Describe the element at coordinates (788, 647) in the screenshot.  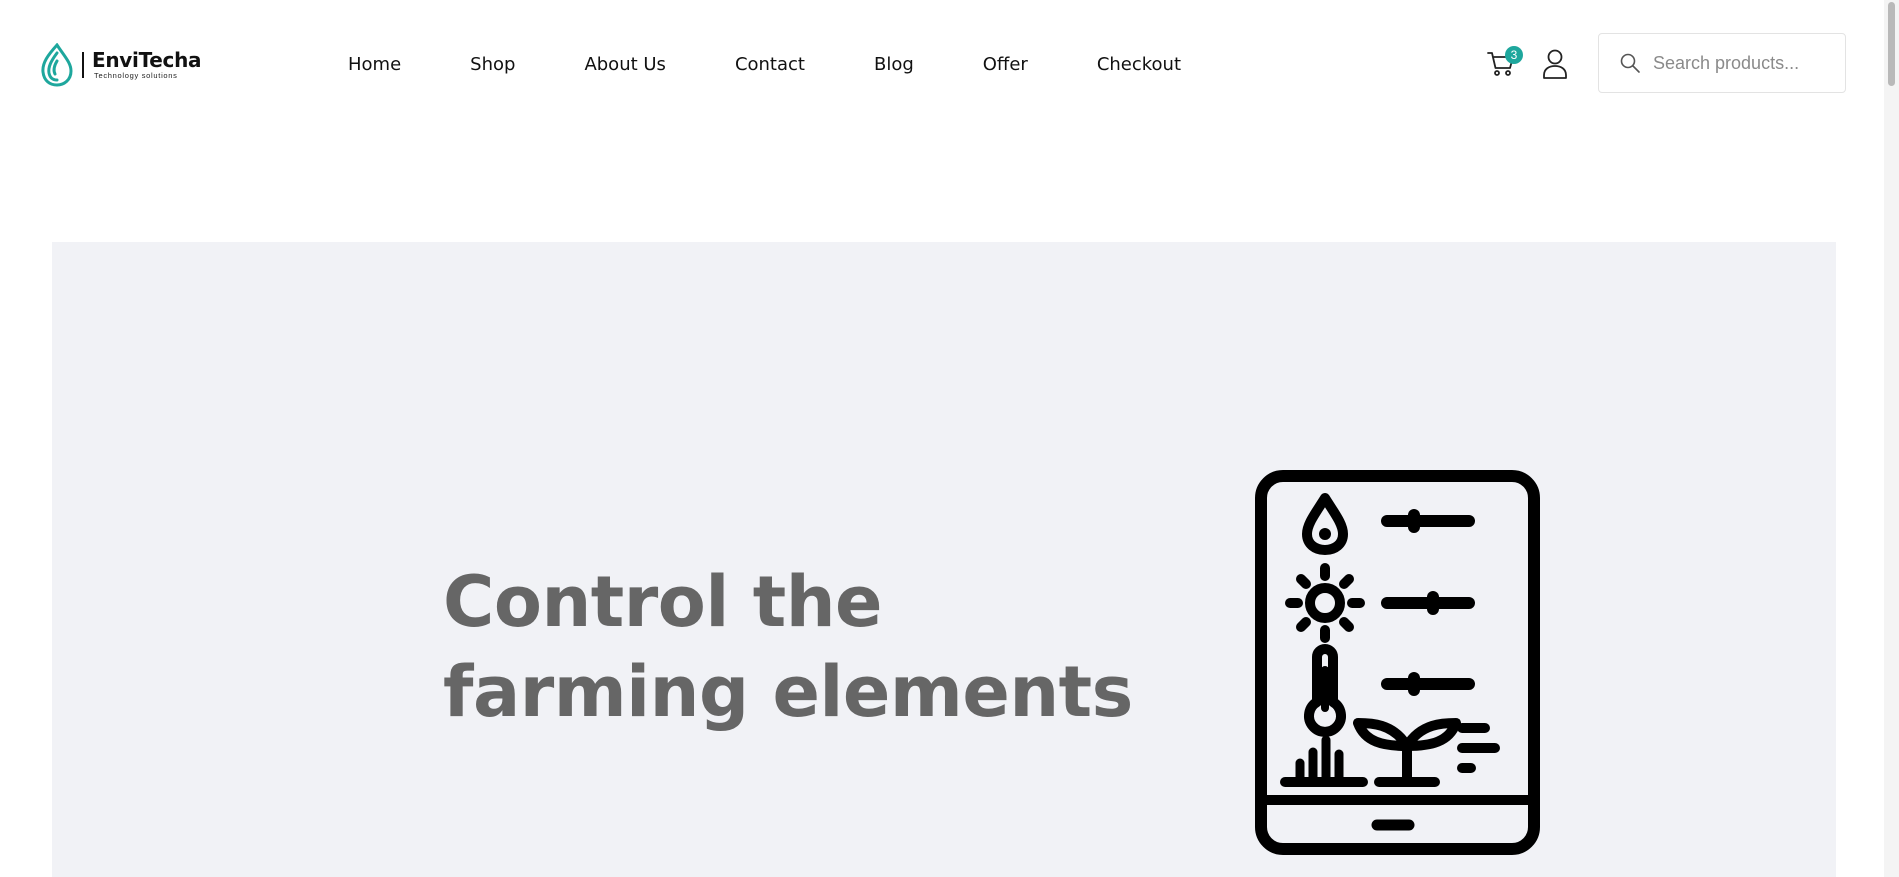
I see `hero-title: Control the farming elements` at that location.